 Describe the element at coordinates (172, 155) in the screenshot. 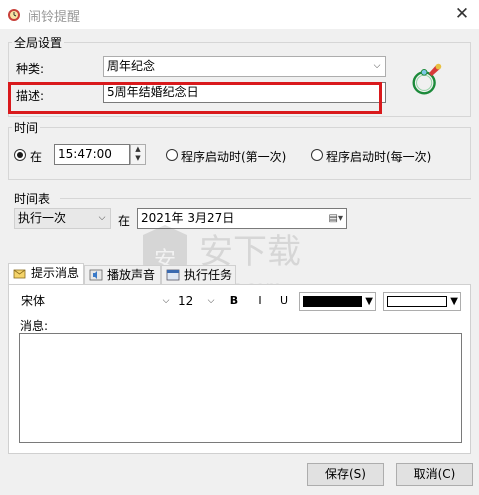

I see `first-start-radio` at that location.